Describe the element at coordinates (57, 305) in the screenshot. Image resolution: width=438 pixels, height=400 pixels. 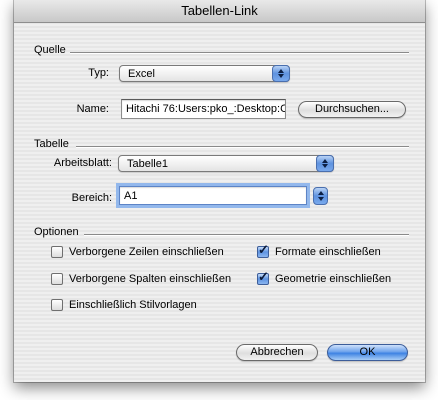
I see `checkbox-styles` at that location.